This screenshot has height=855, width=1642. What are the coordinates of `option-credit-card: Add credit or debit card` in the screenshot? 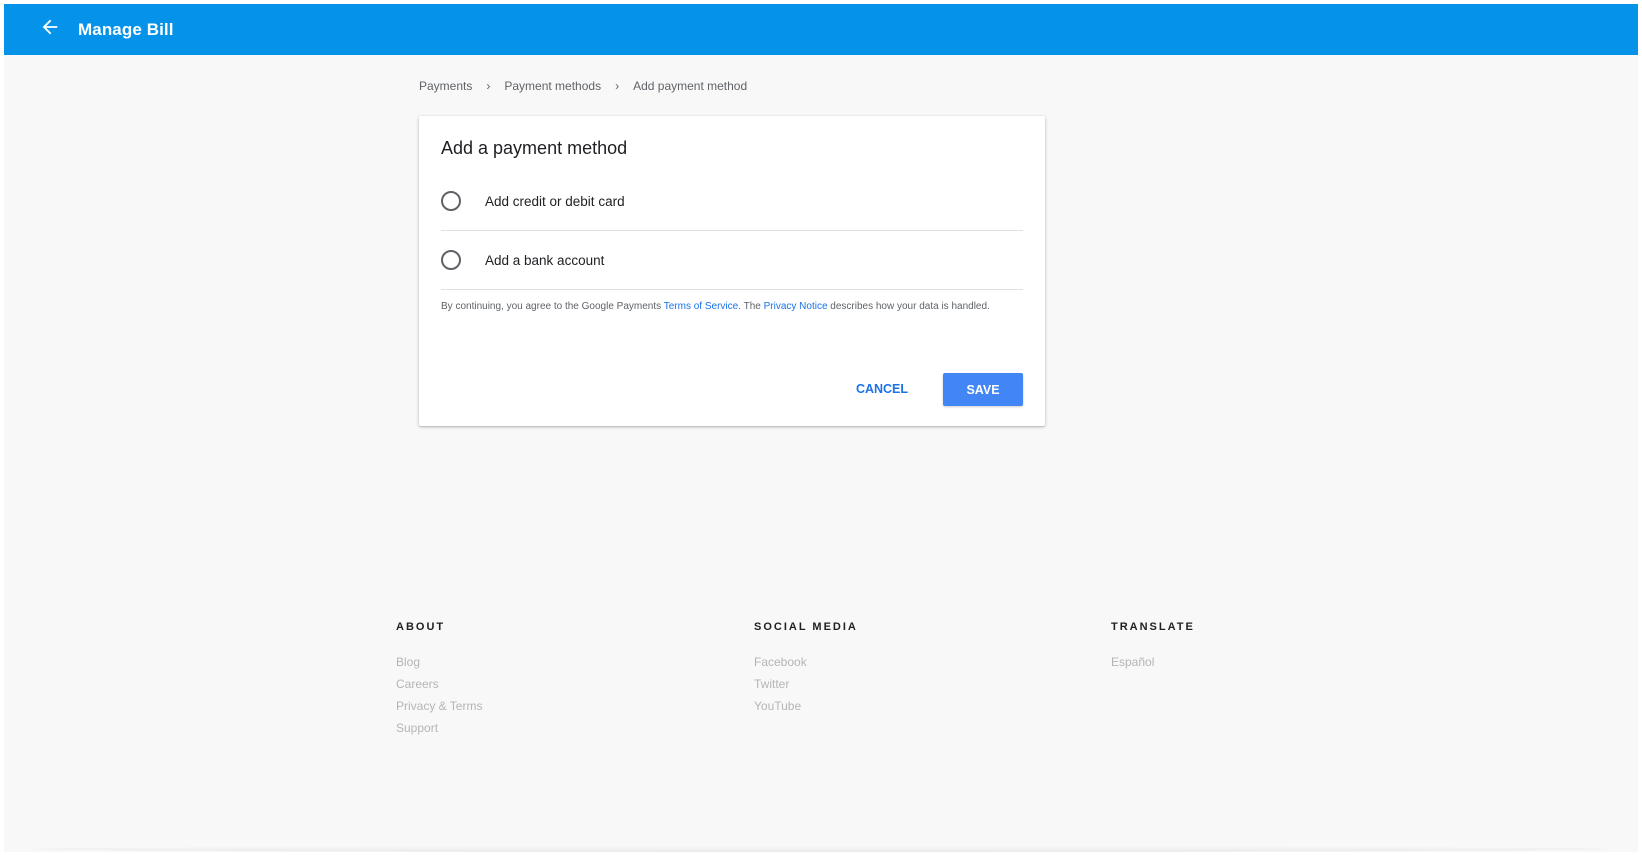 It's located at (732, 201).